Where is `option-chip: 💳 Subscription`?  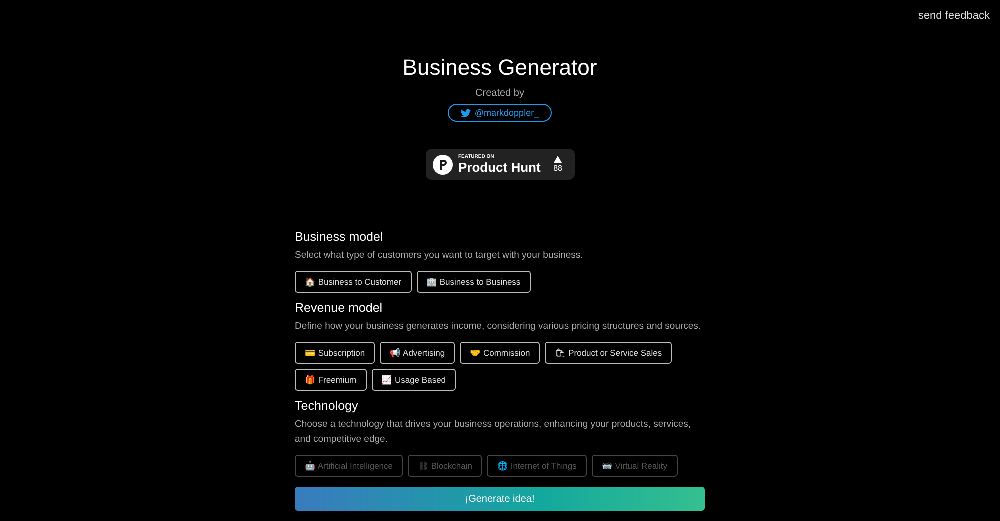 option-chip: 💳 Subscription is located at coordinates (335, 353).